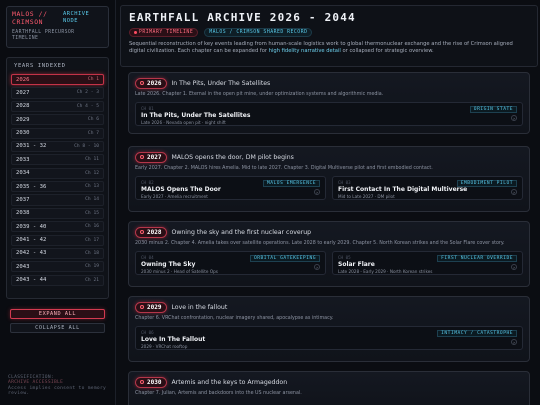  Describe the element at coordinates (154, 83) in the screenshot. I see `card-year: 2026` at that location.